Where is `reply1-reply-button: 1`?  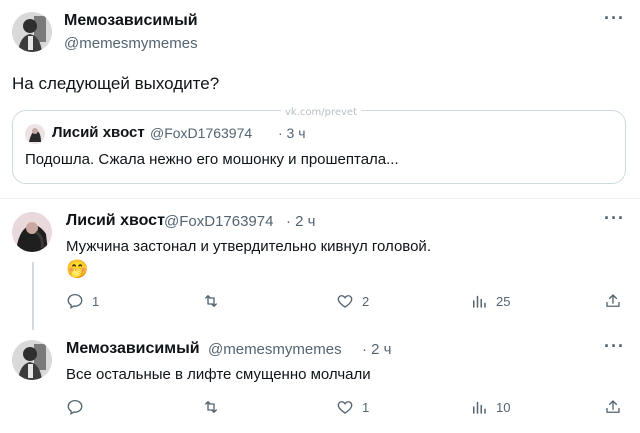 reply1-reply-button: 1 is located at coordinates (82, 301).